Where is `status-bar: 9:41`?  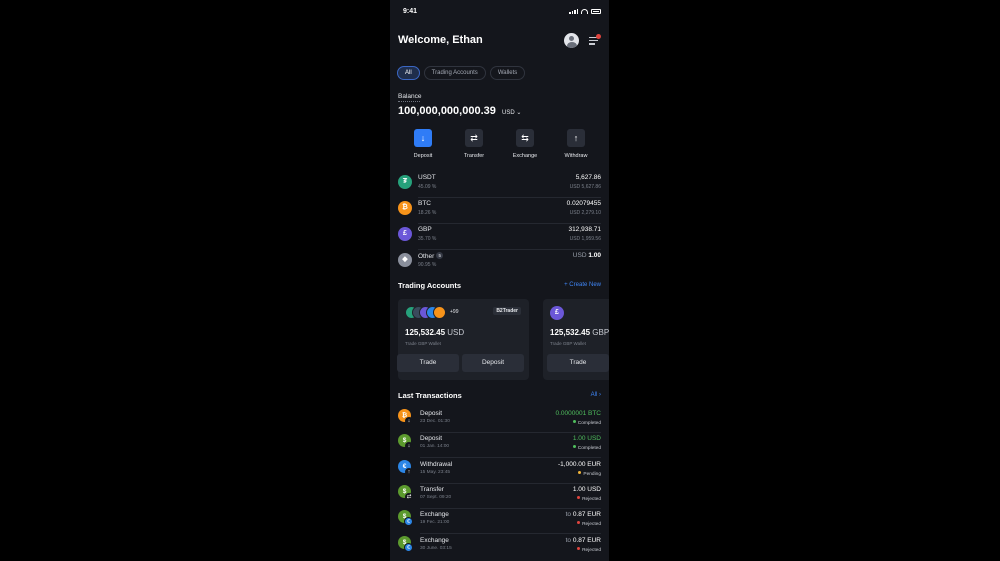
status-bar: 9:41 is located at coordinates (499, 13).